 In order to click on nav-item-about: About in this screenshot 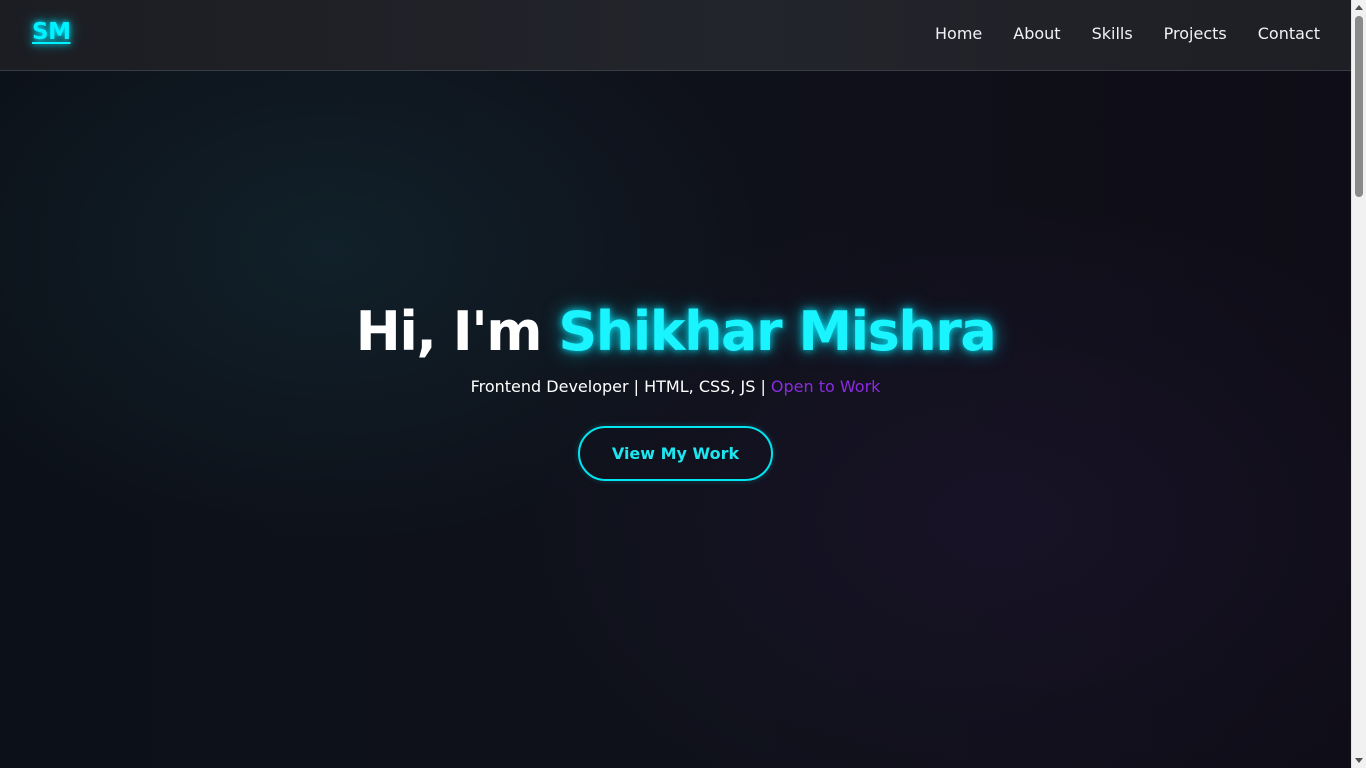, I will do `click(1036, 33)`.